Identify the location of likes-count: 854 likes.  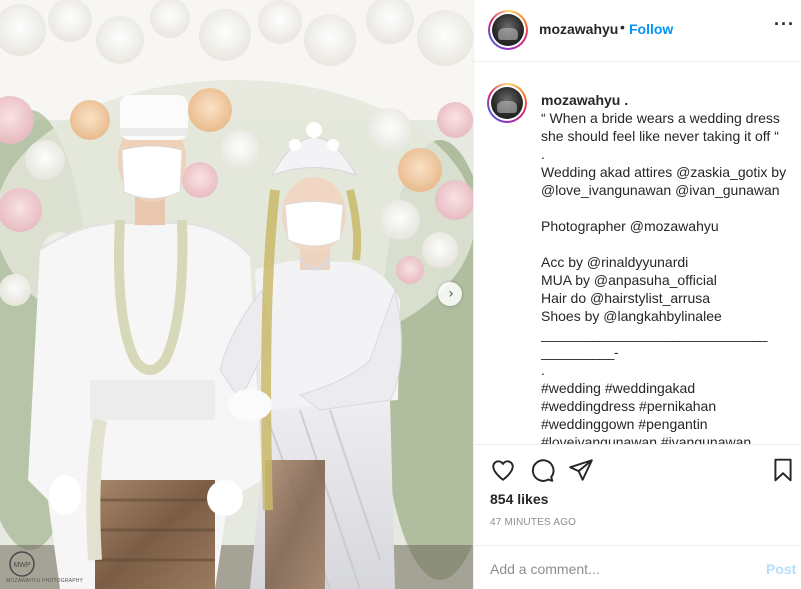
(519, 499).